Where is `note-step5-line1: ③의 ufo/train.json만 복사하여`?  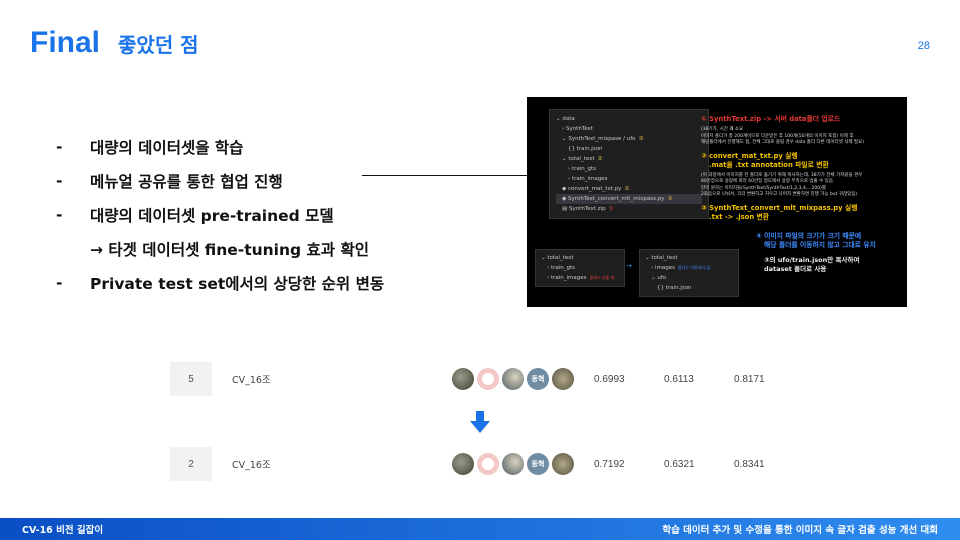 note-step5-line1: ③의 ufo/train.json만 복사하여 is located at coordinates (812, 259).